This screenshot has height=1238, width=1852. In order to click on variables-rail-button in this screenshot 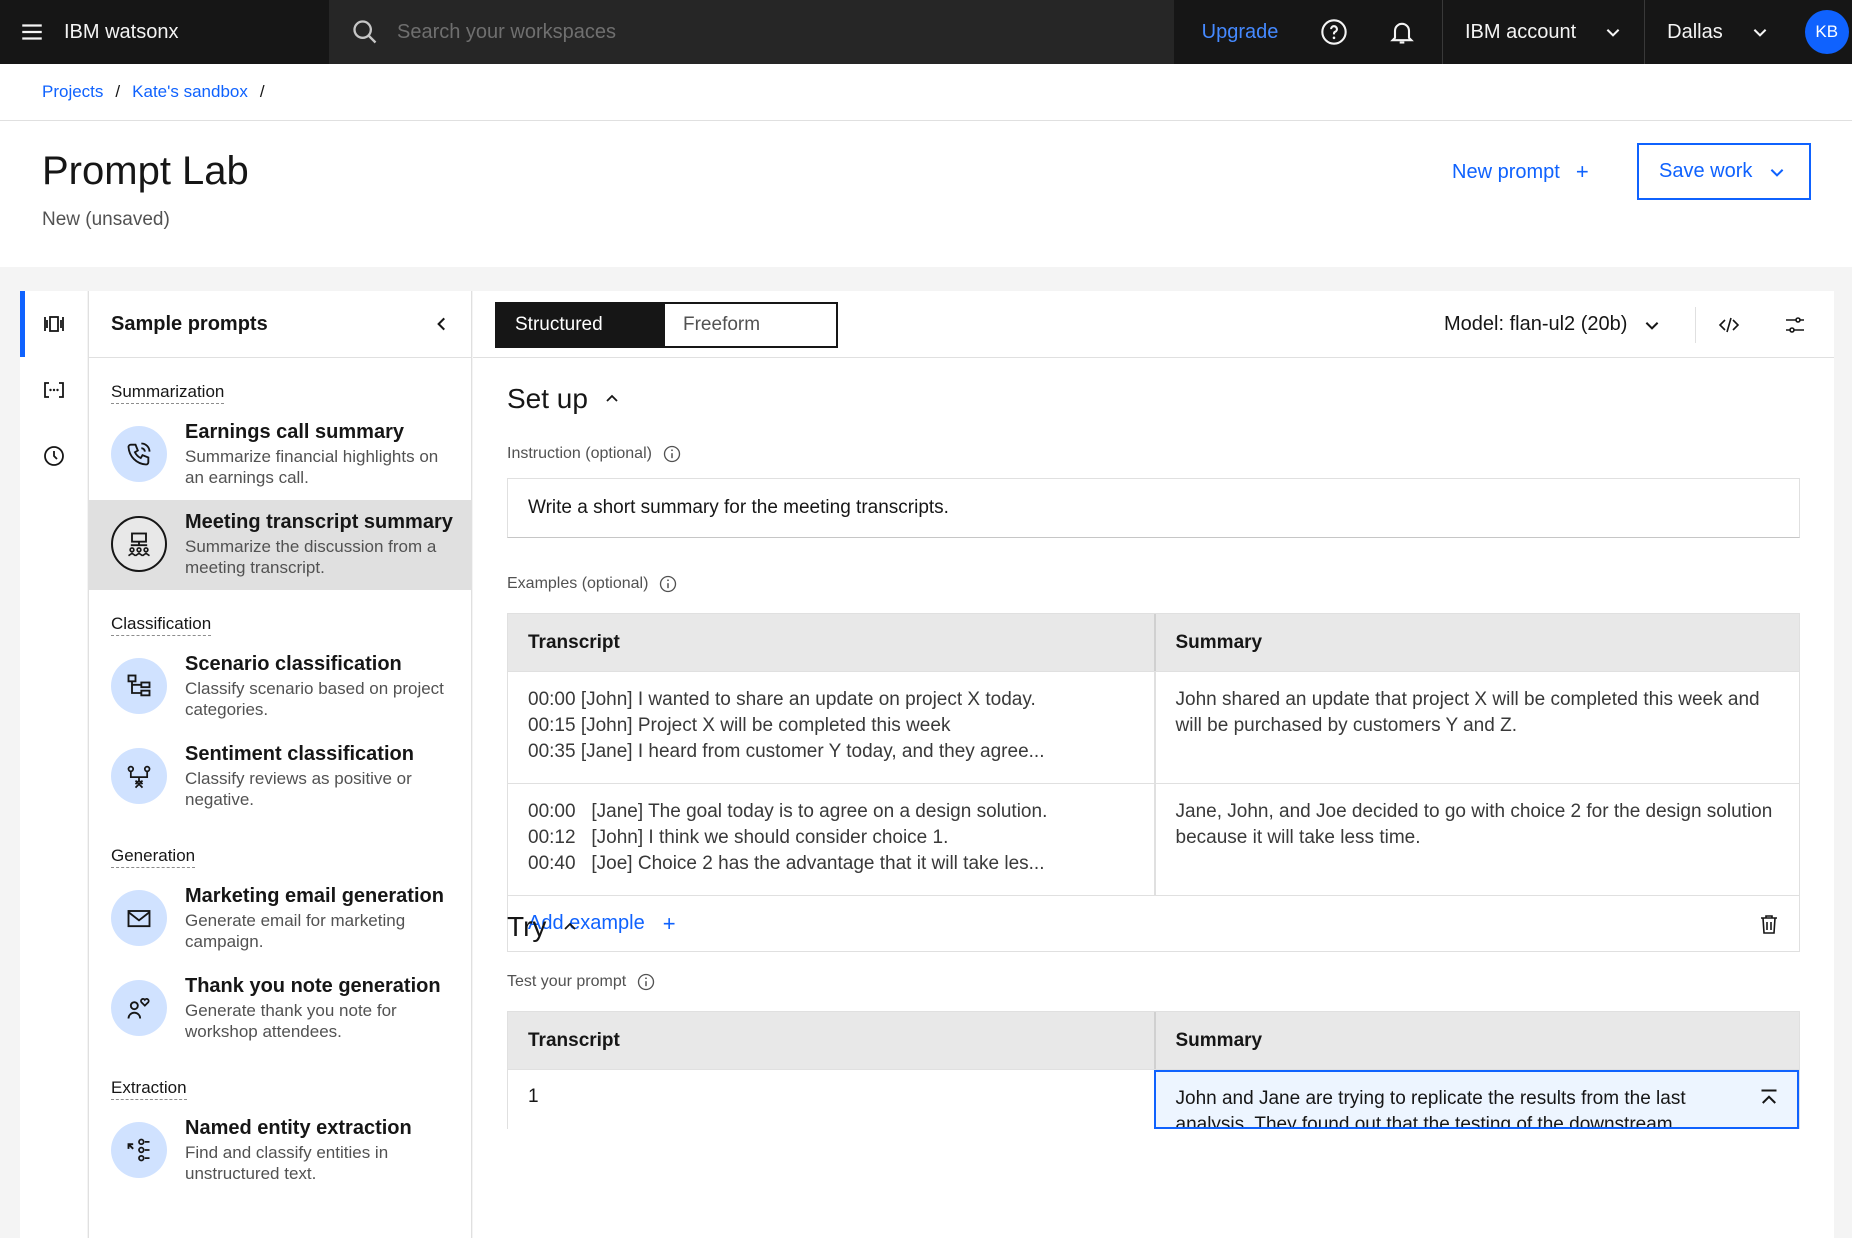, I will do `click(53, 390)`.